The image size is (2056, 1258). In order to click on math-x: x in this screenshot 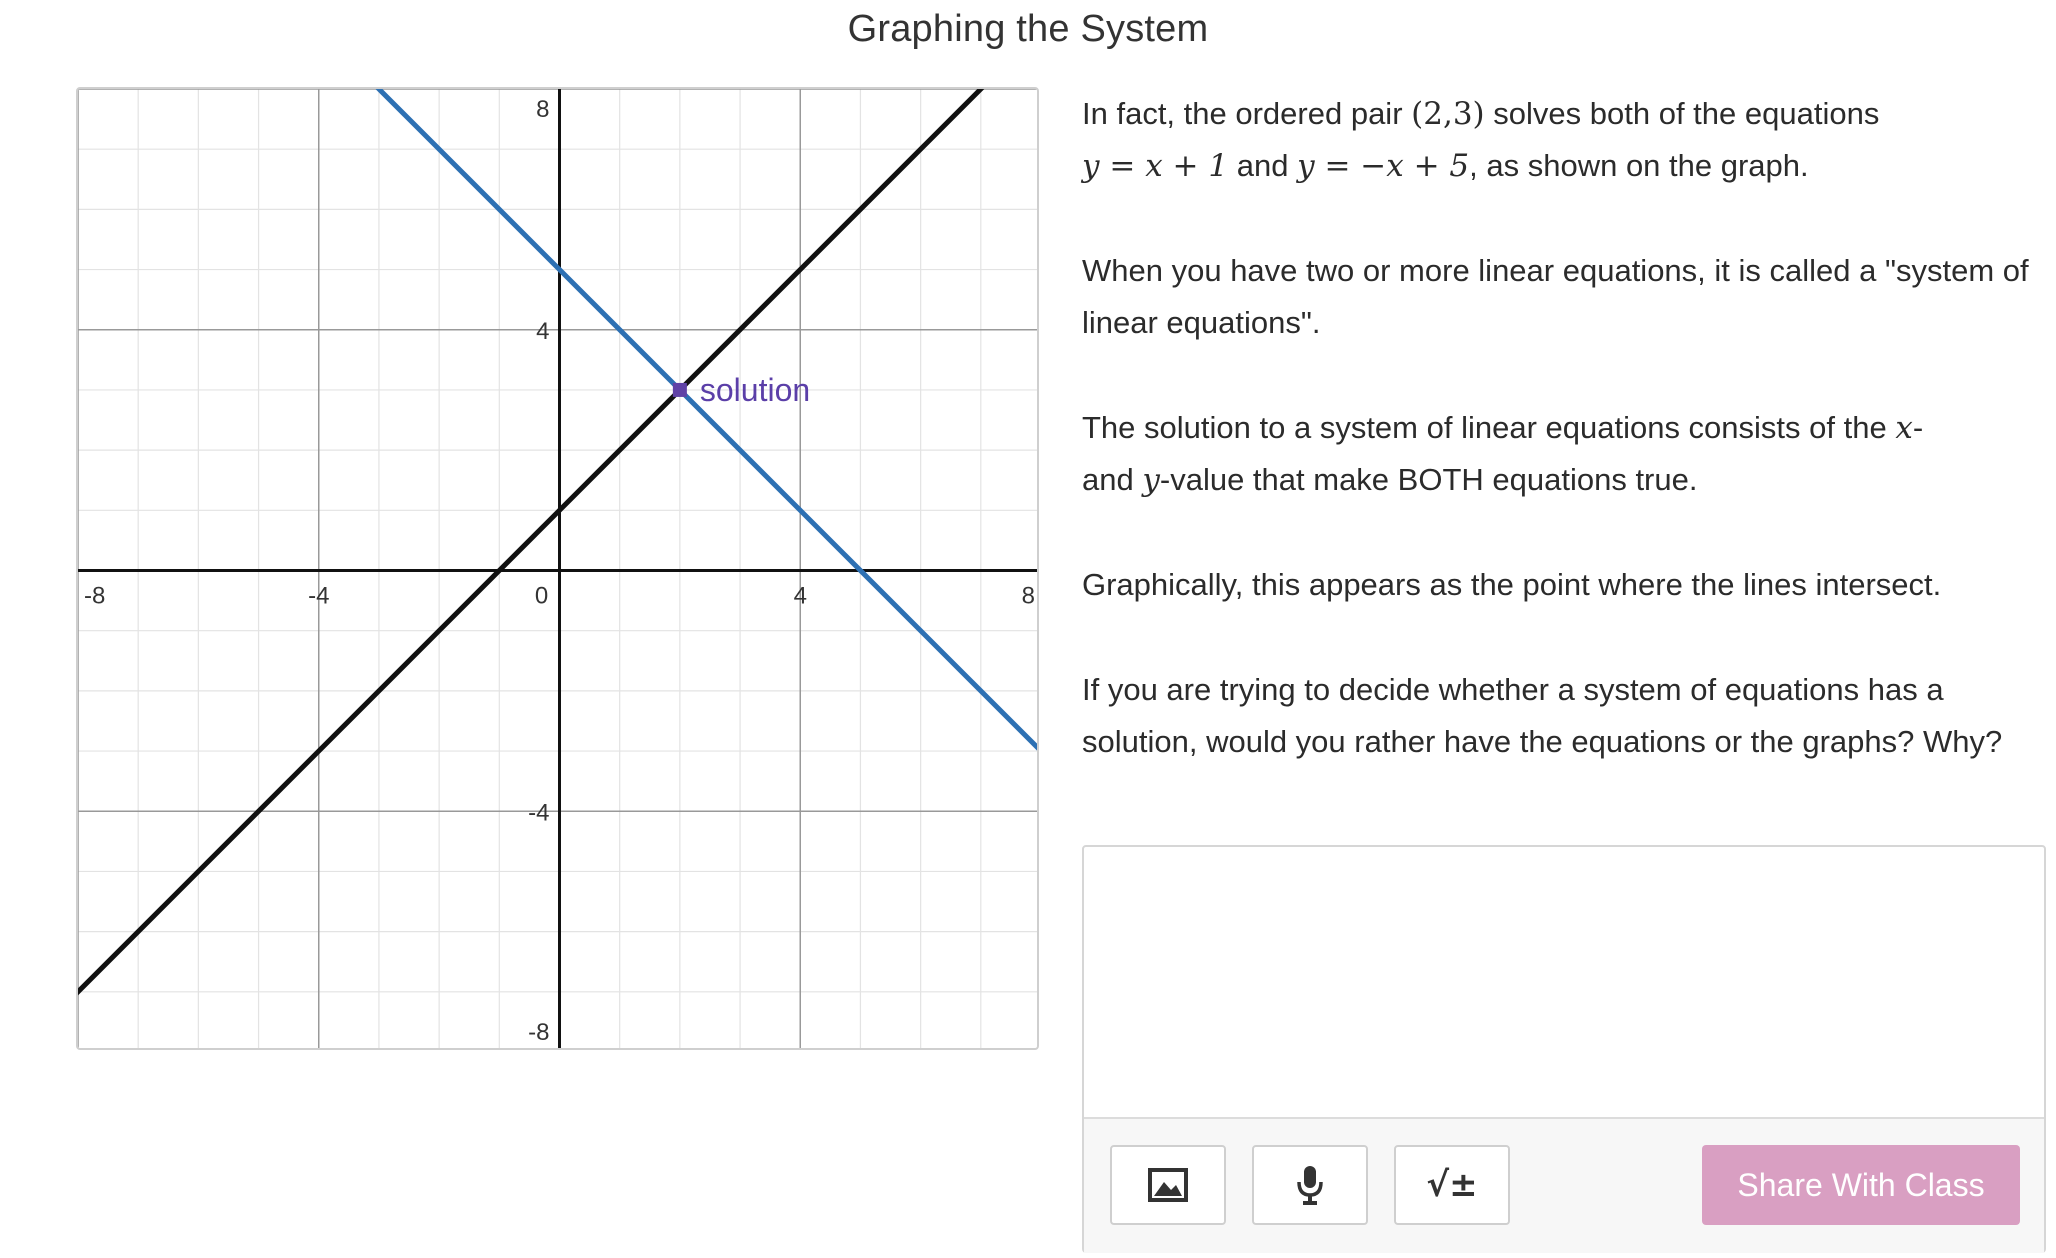, I will do `click(1904, 428)`.